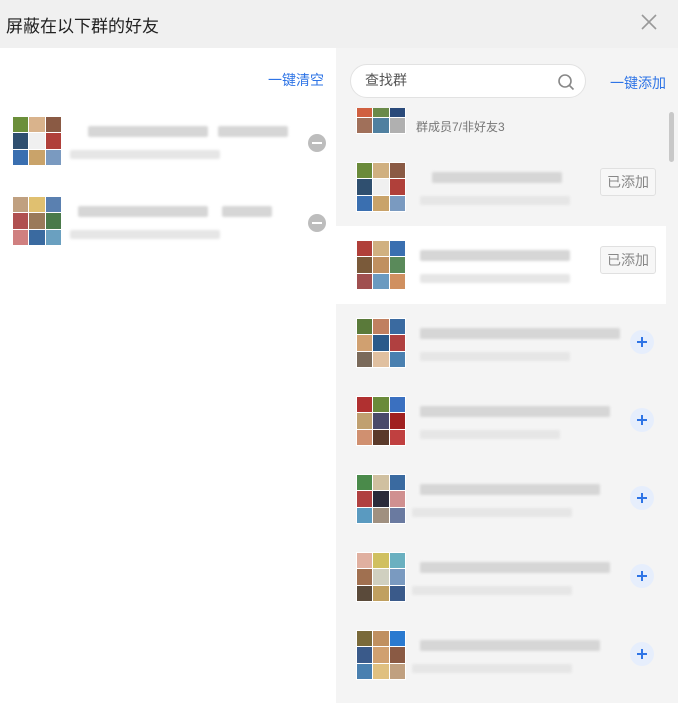 This screenshot has width=678, height=703. Describe the element at coordinates (671, 137) in the screenshot. I see `list-scrollbar` at that location.